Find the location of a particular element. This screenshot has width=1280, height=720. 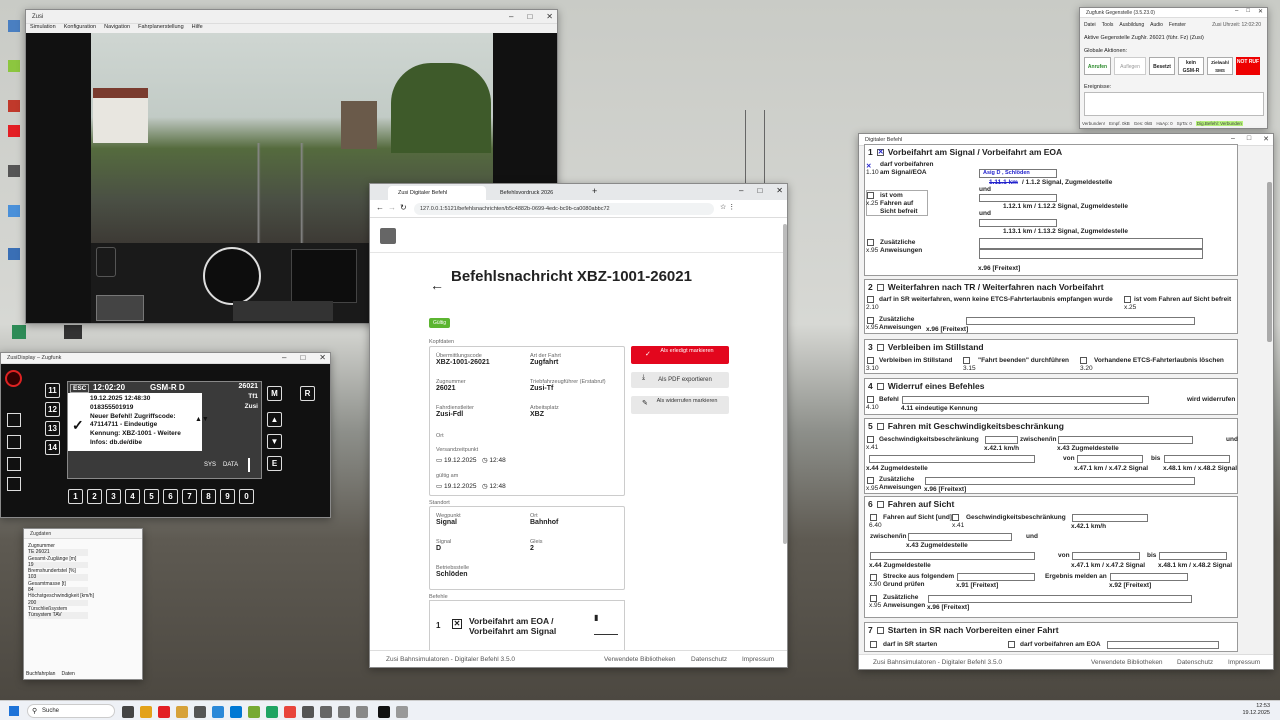

tab-active: Zusi Digitaler Befehl is located at coordinates (437, 193).